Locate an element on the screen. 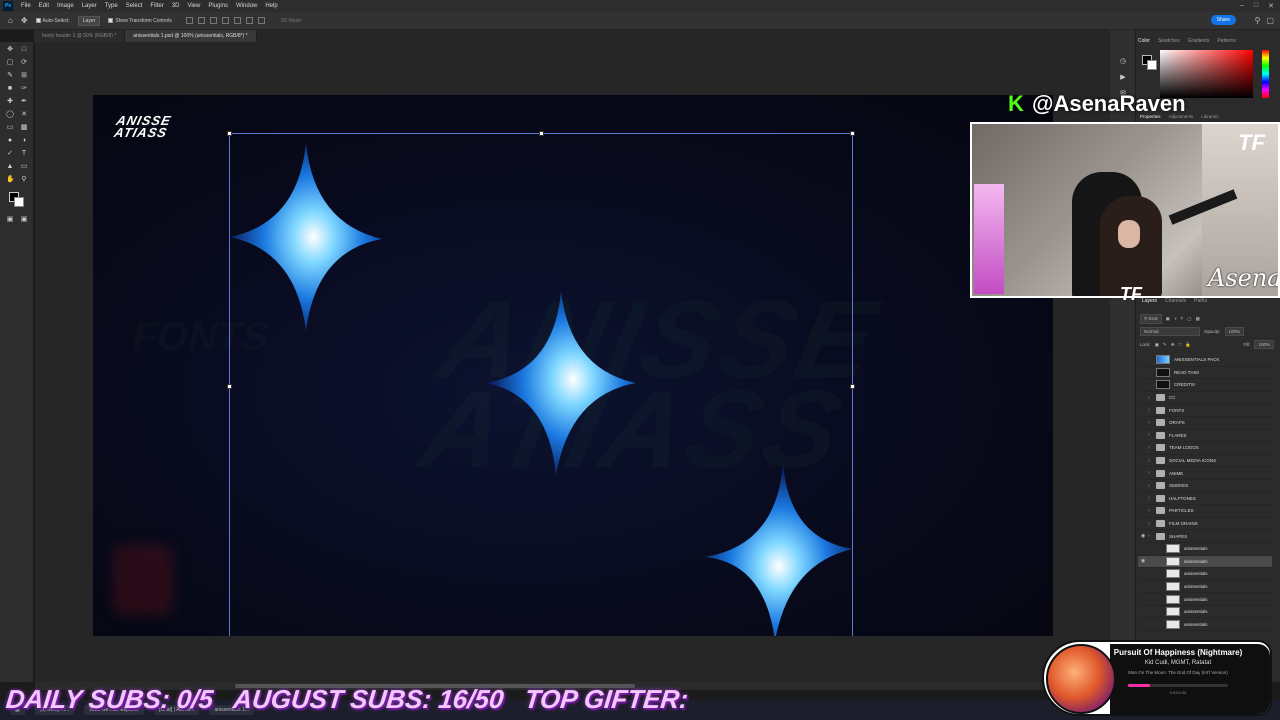 The width and height of the screenshot is (1280, 720). blur-tool-icon: ● is located at coordinates (10, 141).